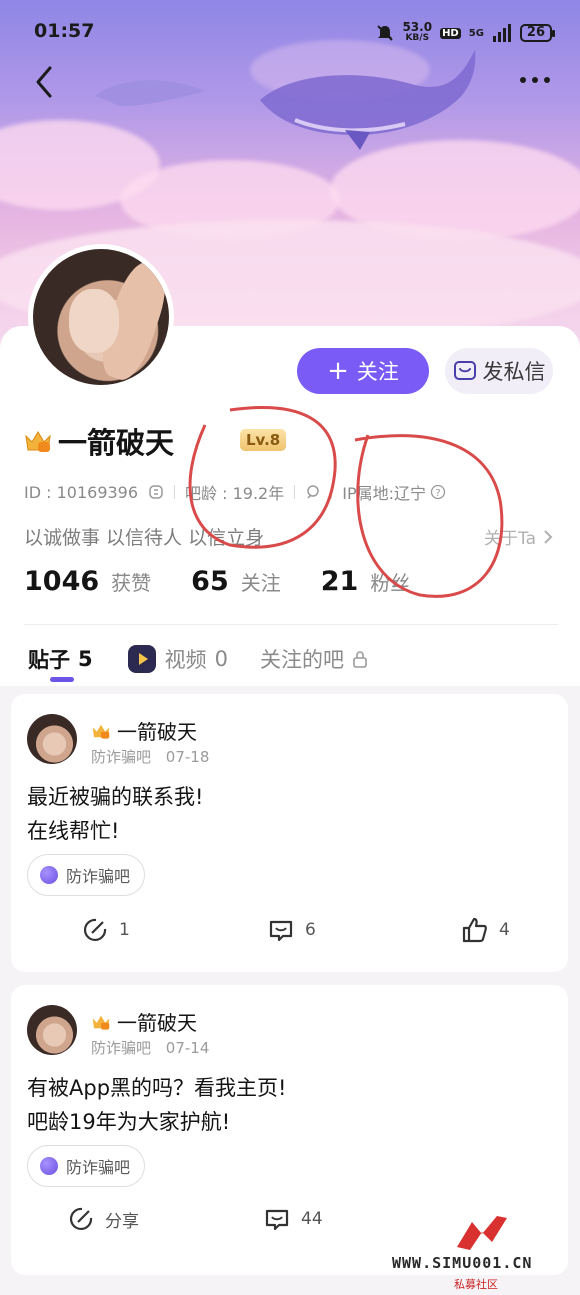 This screenshot has height=1295, width=580. What do you see at coordinates (482, 1233) in the screenshot?
I see `watermark-logo` at bounding box center [482, 1233].